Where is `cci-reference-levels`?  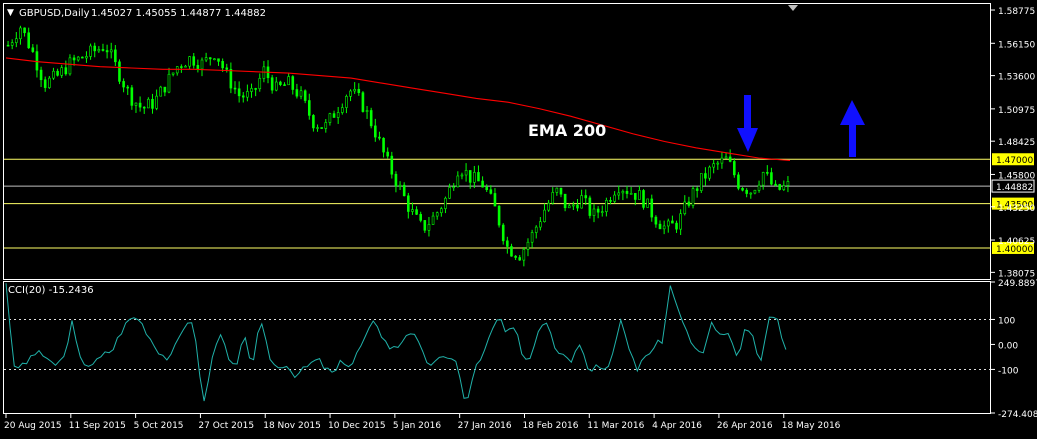
cci-reference-levels is located at coordinates (497, 344).